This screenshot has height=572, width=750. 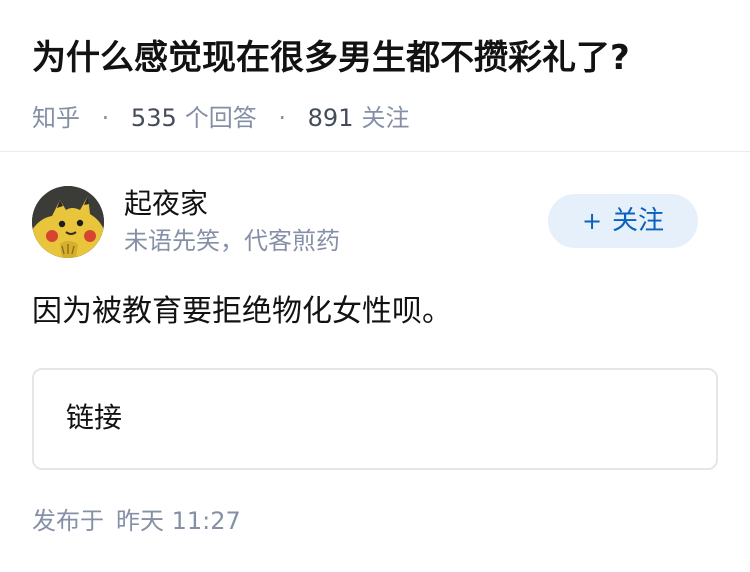 What do you see at coordinates (68, 521) in the screenshot?
I see `publish-label: 发布于` at bounding box center [68, 521].